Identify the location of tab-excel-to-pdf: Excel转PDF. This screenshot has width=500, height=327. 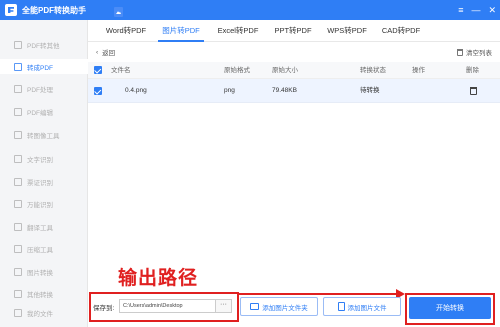
(238, 31).